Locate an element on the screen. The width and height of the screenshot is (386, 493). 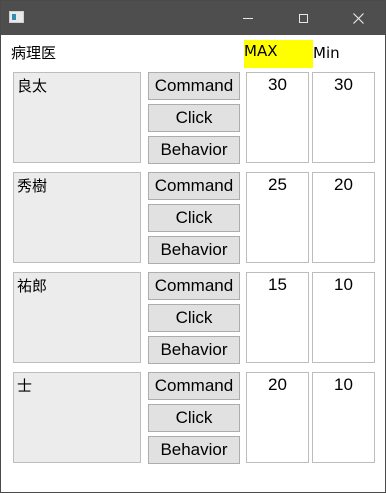
maximize-icon is located at coordinates (303, 18).